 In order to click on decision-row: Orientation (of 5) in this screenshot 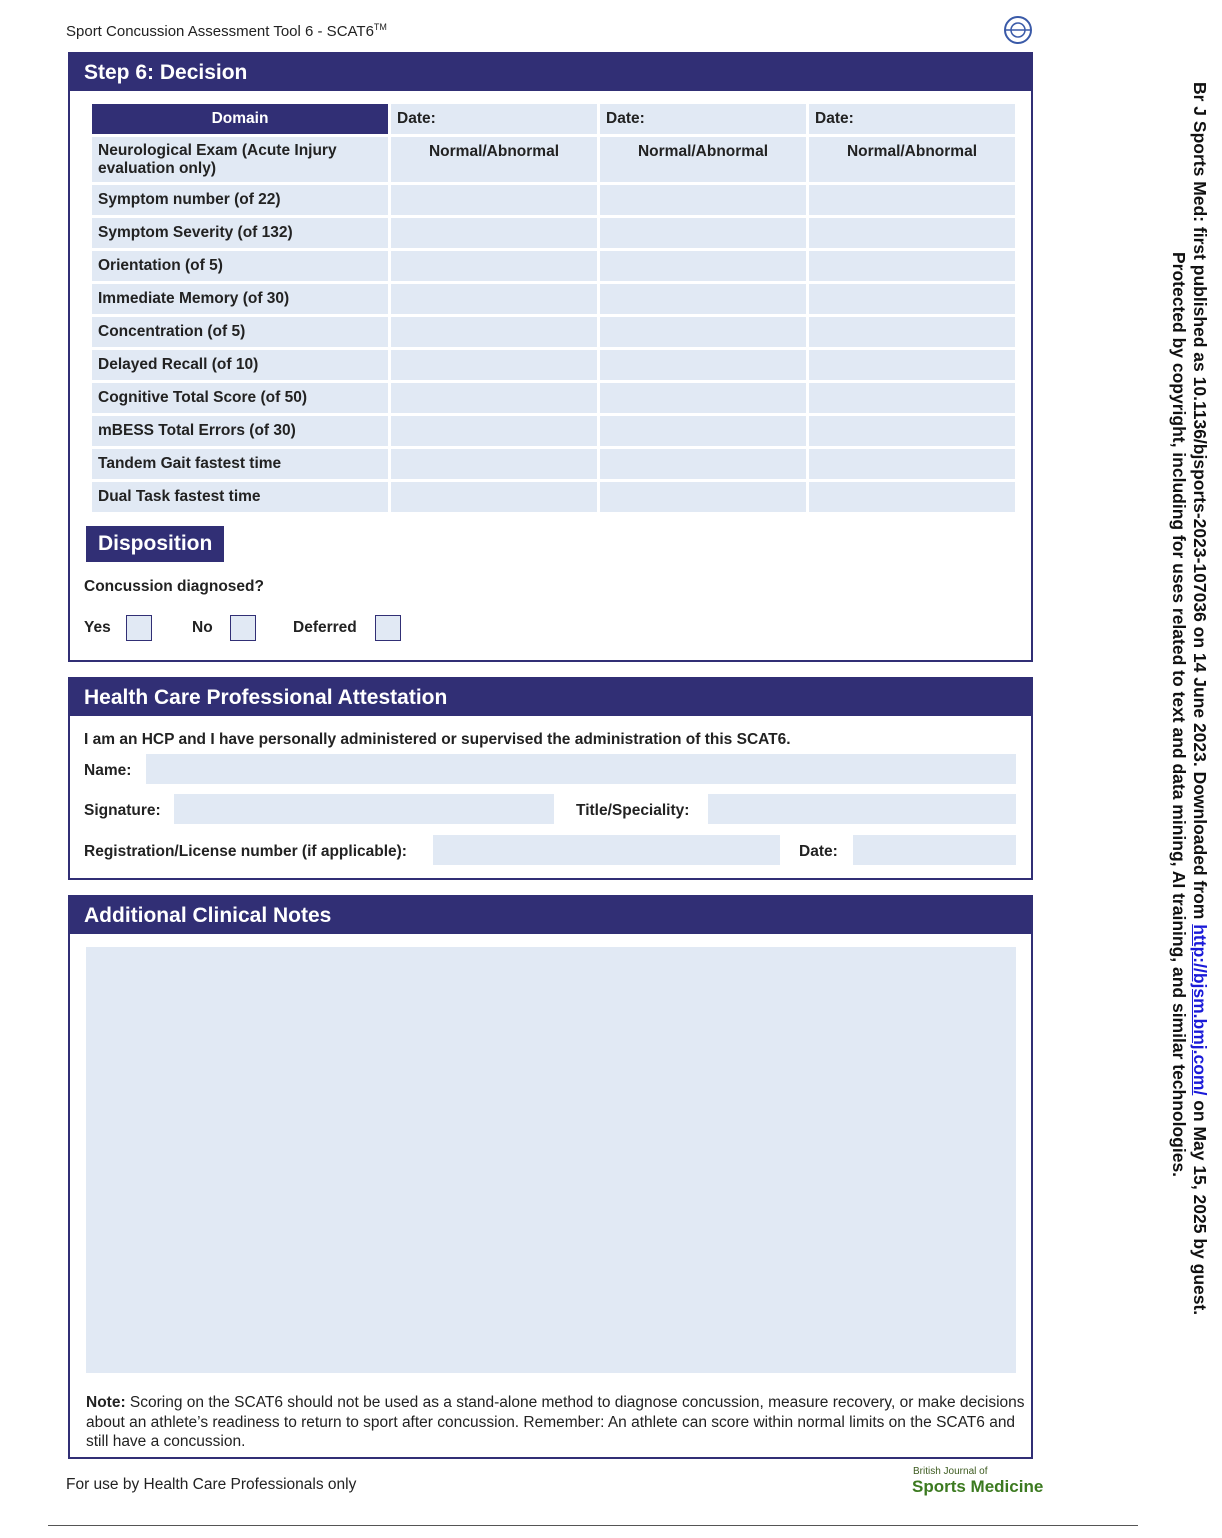, I will do `click(553, 266)`.